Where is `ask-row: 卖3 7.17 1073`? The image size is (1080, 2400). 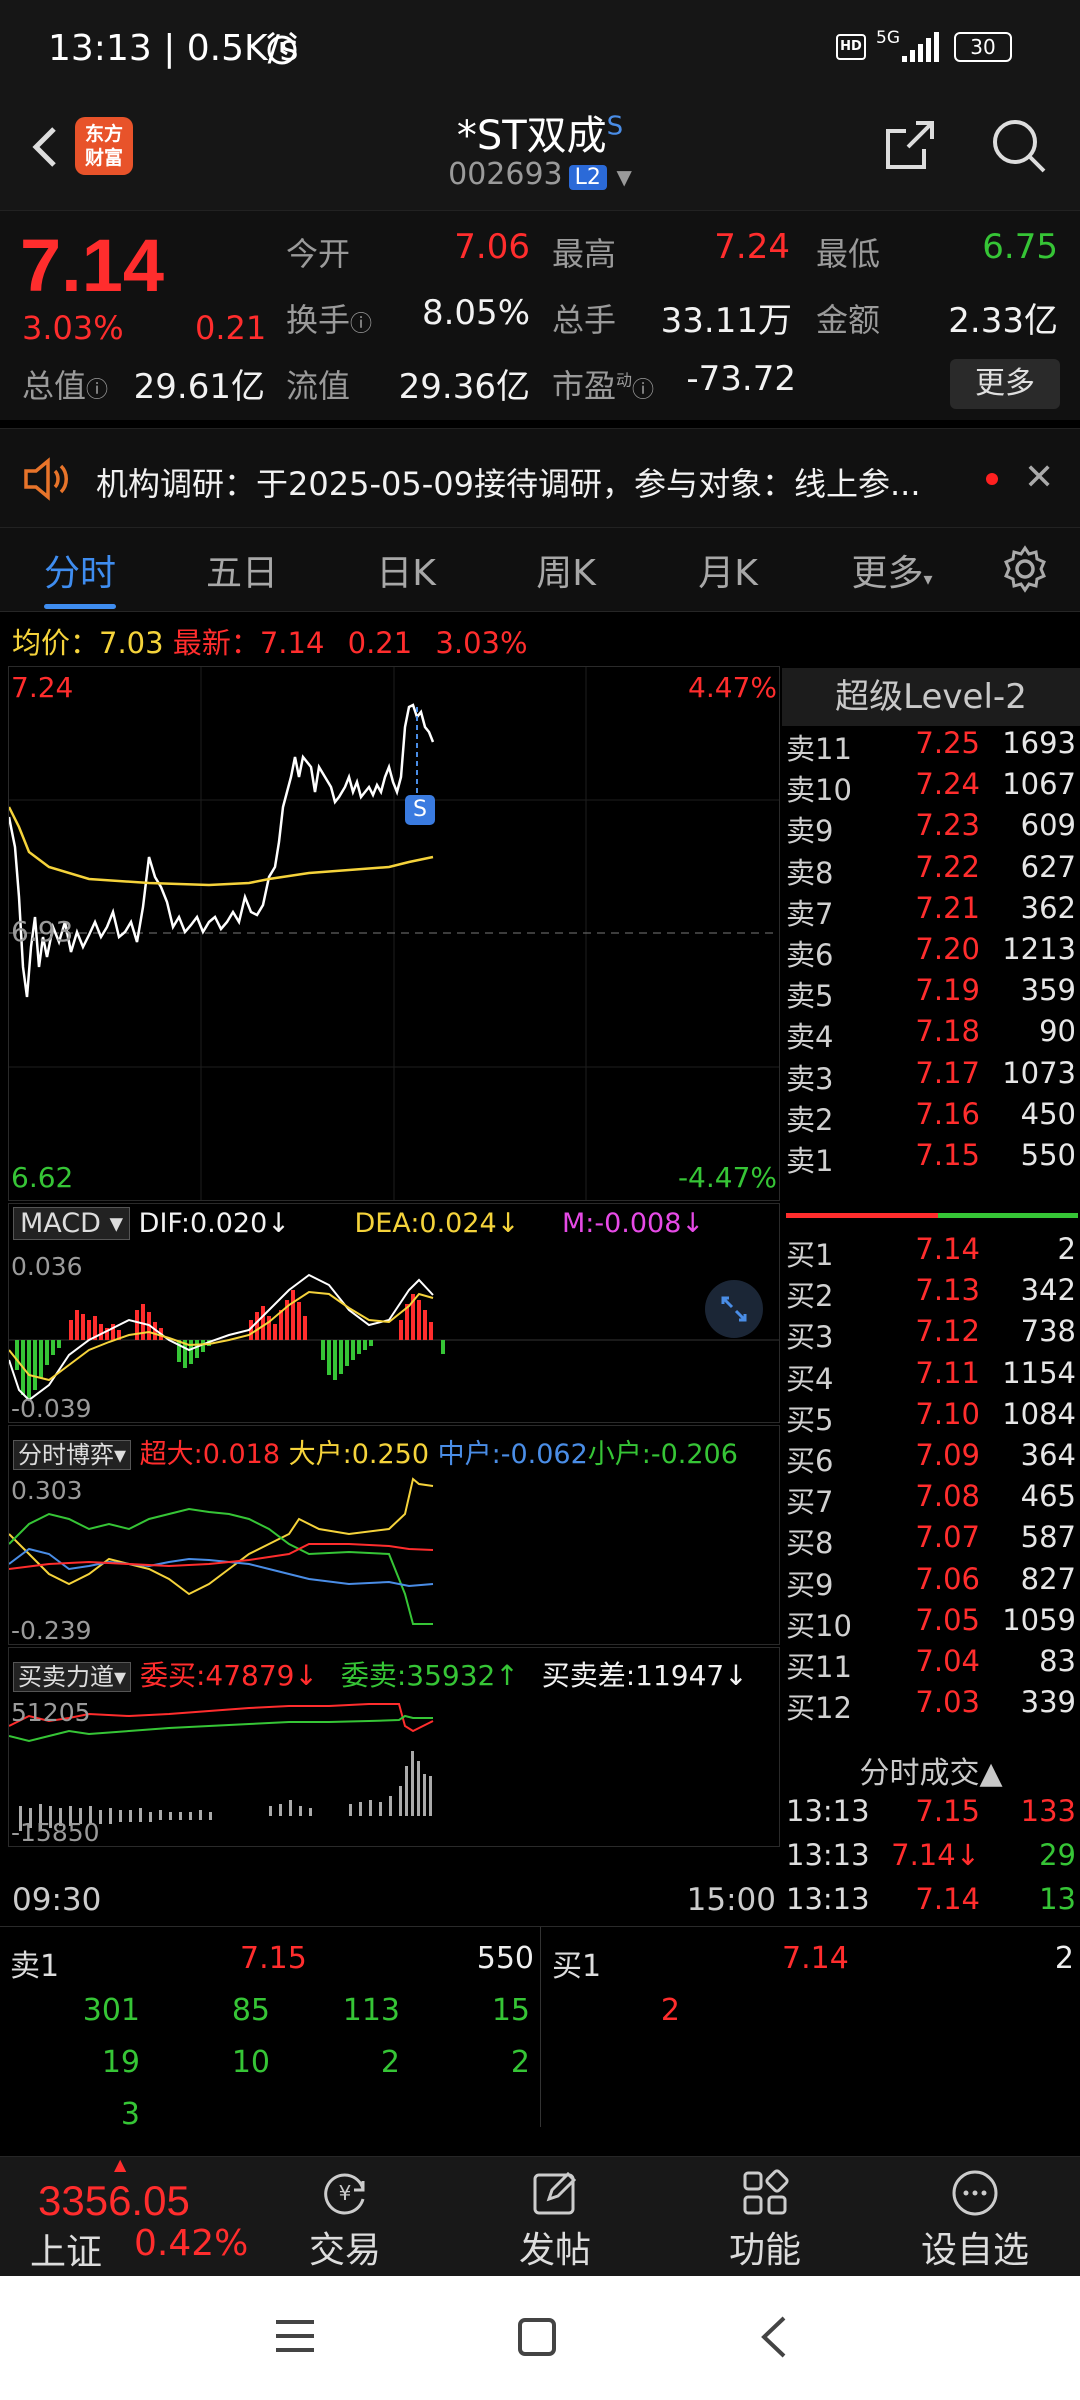 ask-row: 卖3 7.17 1073 is located at coordinates (931, 1077).